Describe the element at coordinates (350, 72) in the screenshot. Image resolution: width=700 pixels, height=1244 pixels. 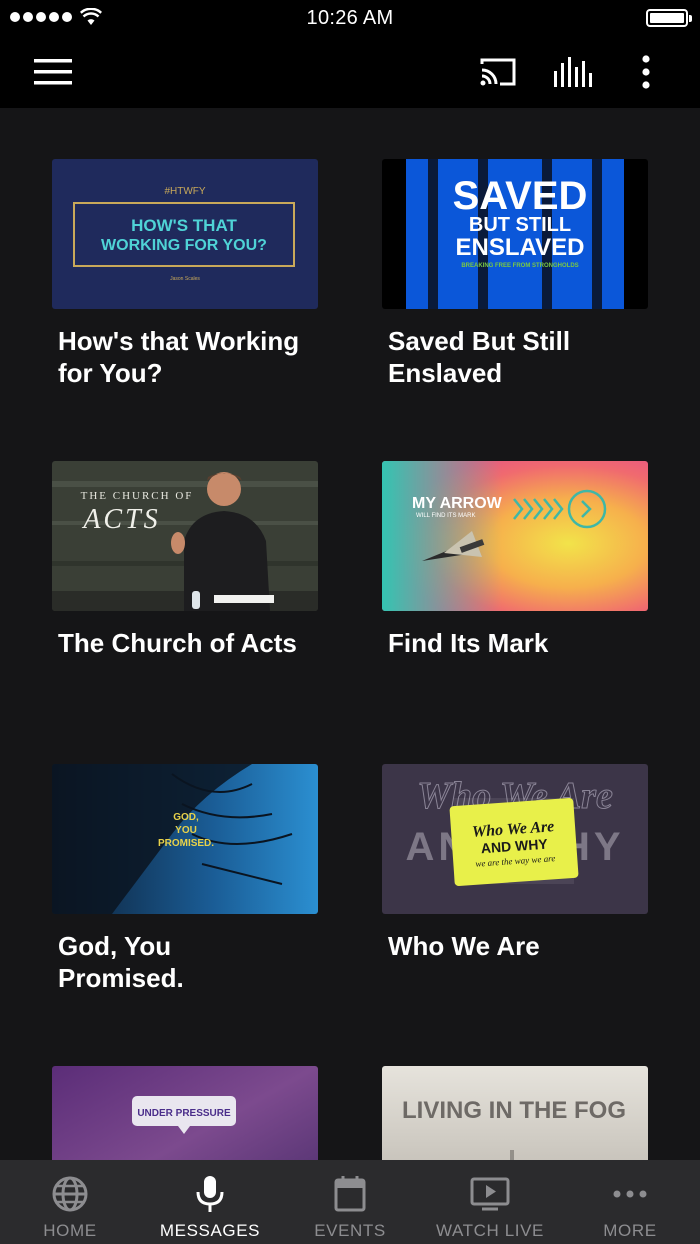
I see `top-nav-bar` at that location.